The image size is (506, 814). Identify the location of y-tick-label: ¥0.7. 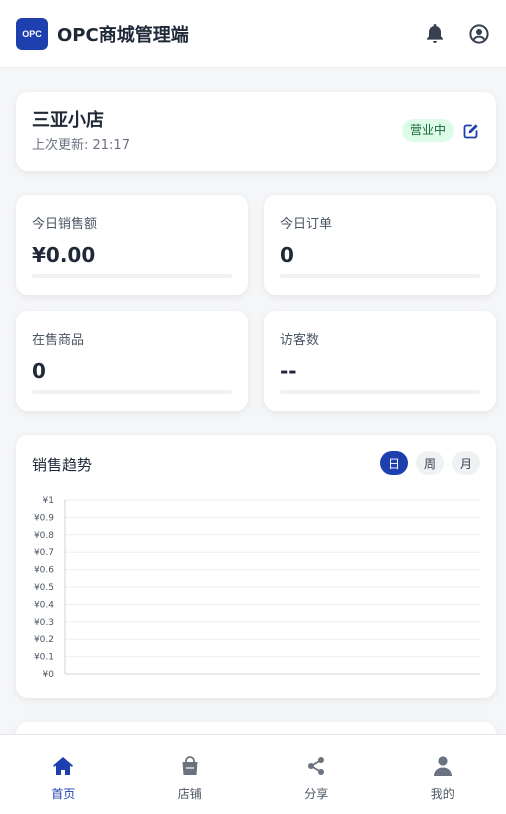
(44, 553).